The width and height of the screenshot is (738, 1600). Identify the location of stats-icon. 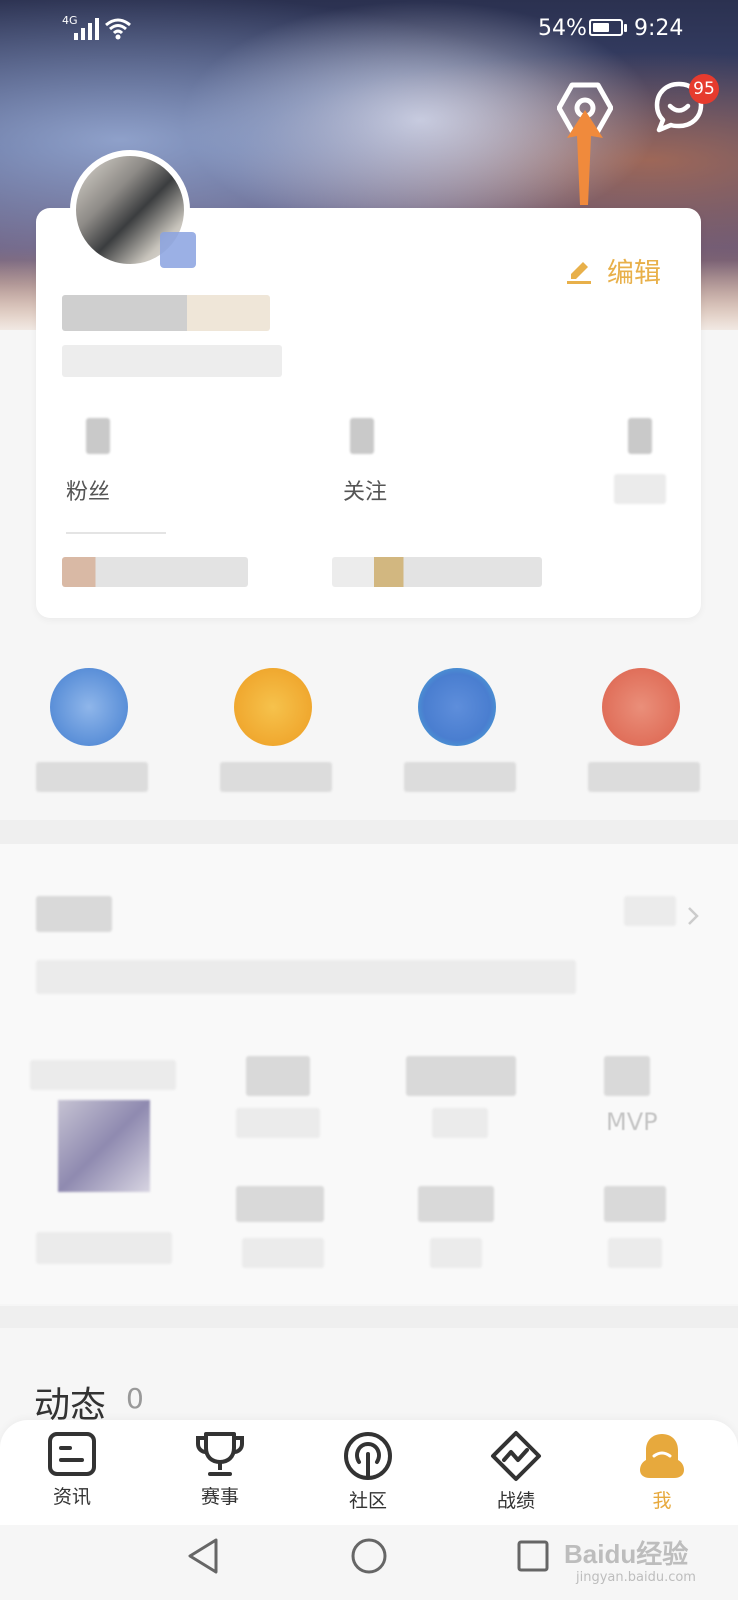
(516, 1456).